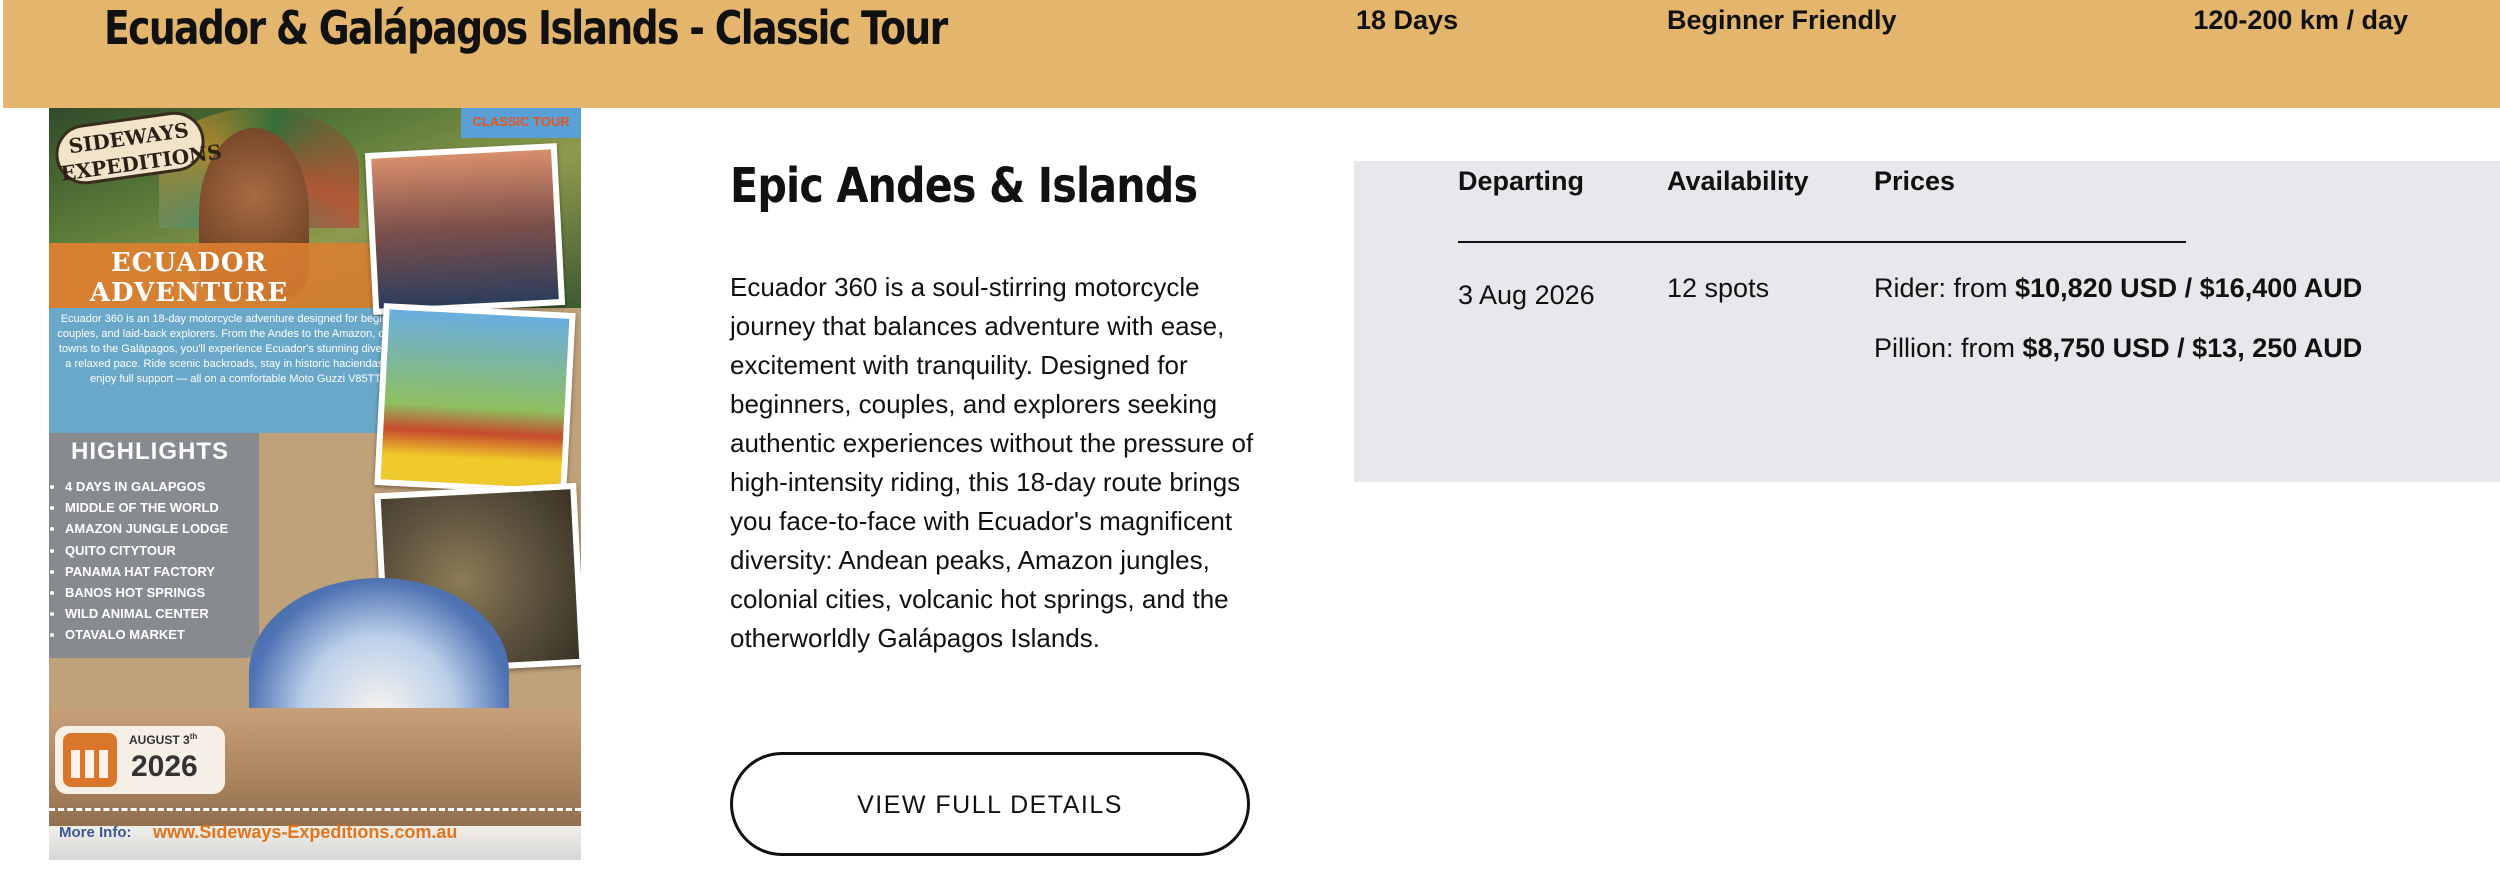 The height and width of the screenshot is (869, 2500). Describe the element at coordinates (146, 613) in the screenshot. I see `poster-highlight-item: WILD ANIMAL CENTER` at that location.